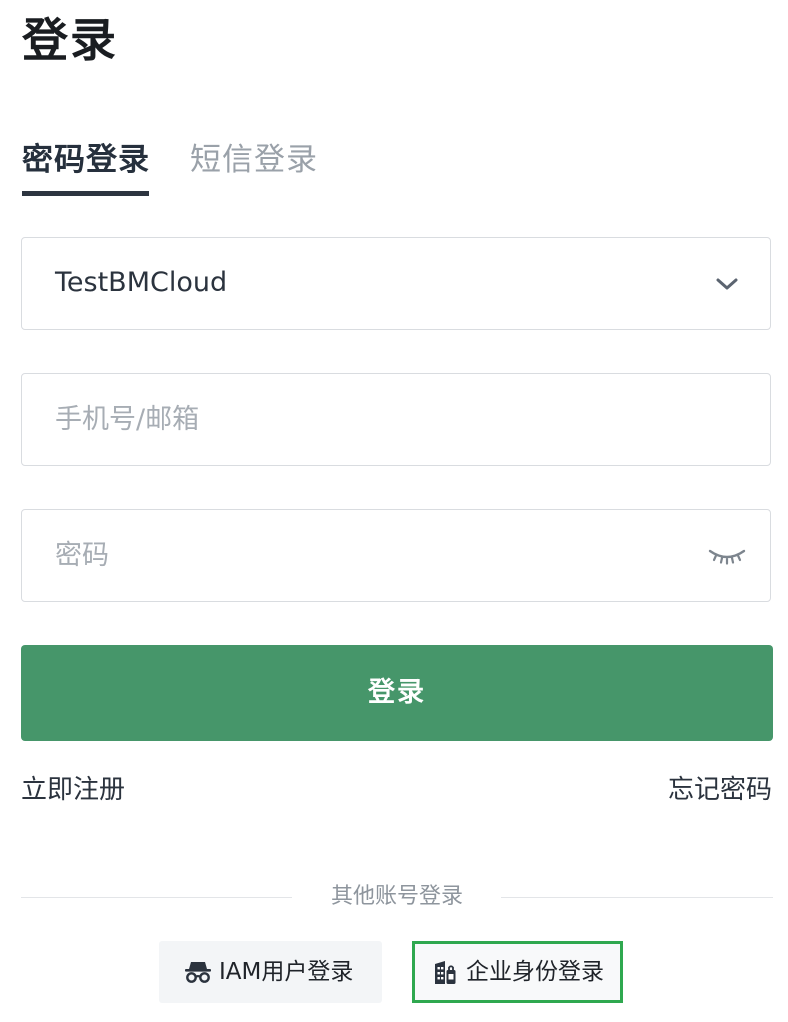  Describe the element at coordinates (637, 897) in the screenshot. I see `divider-line-right` at that location.